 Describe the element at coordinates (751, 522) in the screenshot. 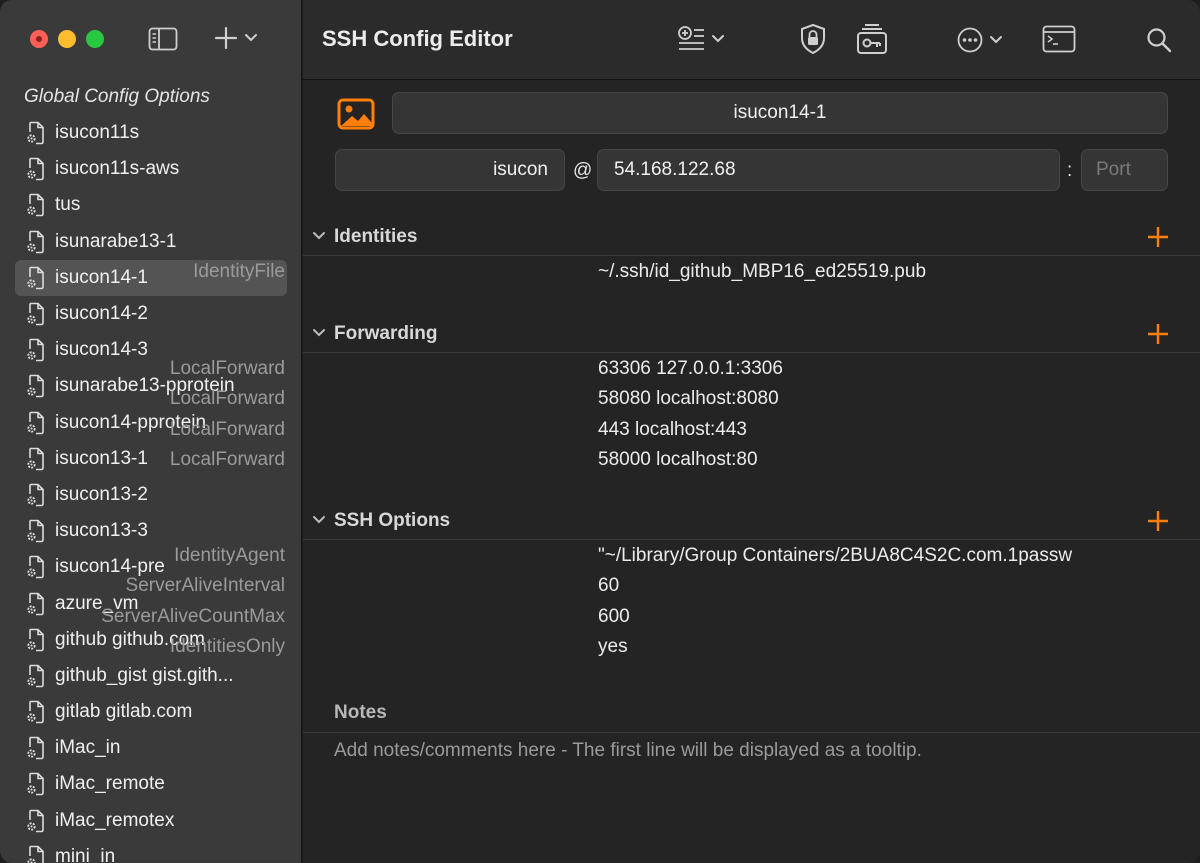

I see `ssh-options-section-header: SSH Options` at that location.